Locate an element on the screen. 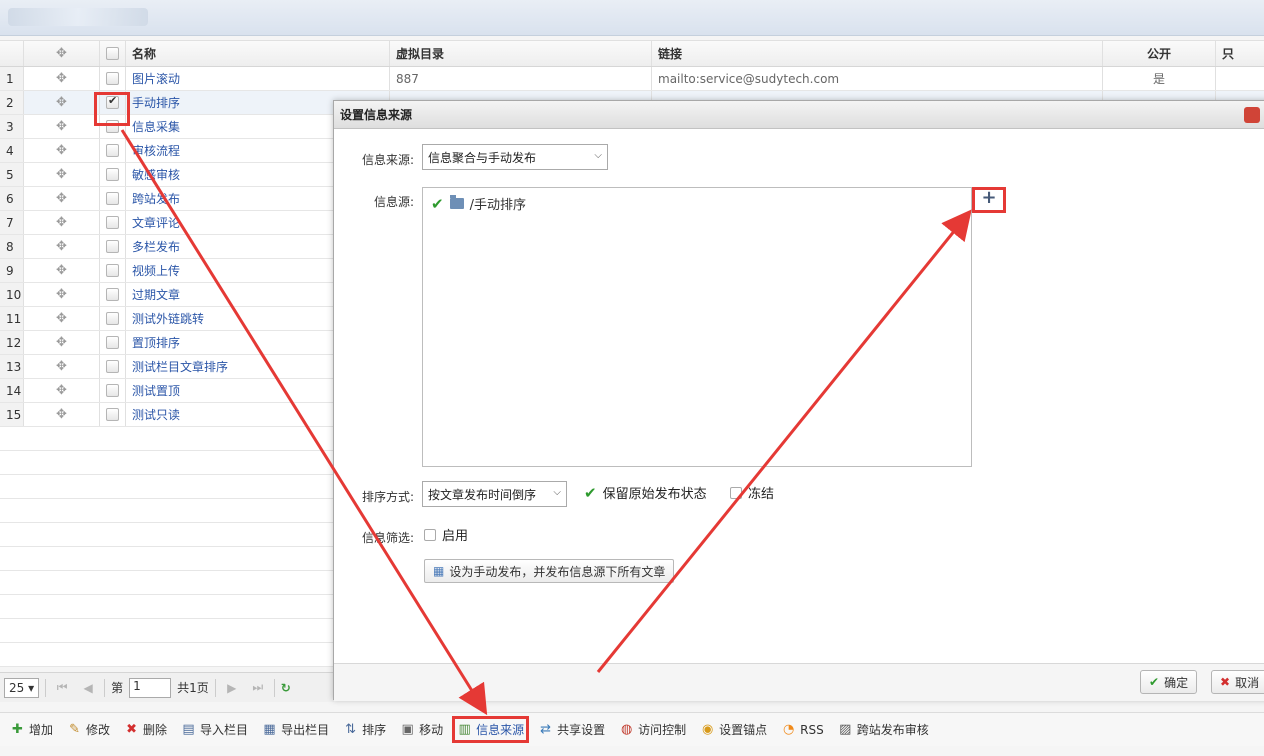 This screenshot has height=756, width=1264. export-button: ▦ 导出栏目 is located at coordinates (295, 729).